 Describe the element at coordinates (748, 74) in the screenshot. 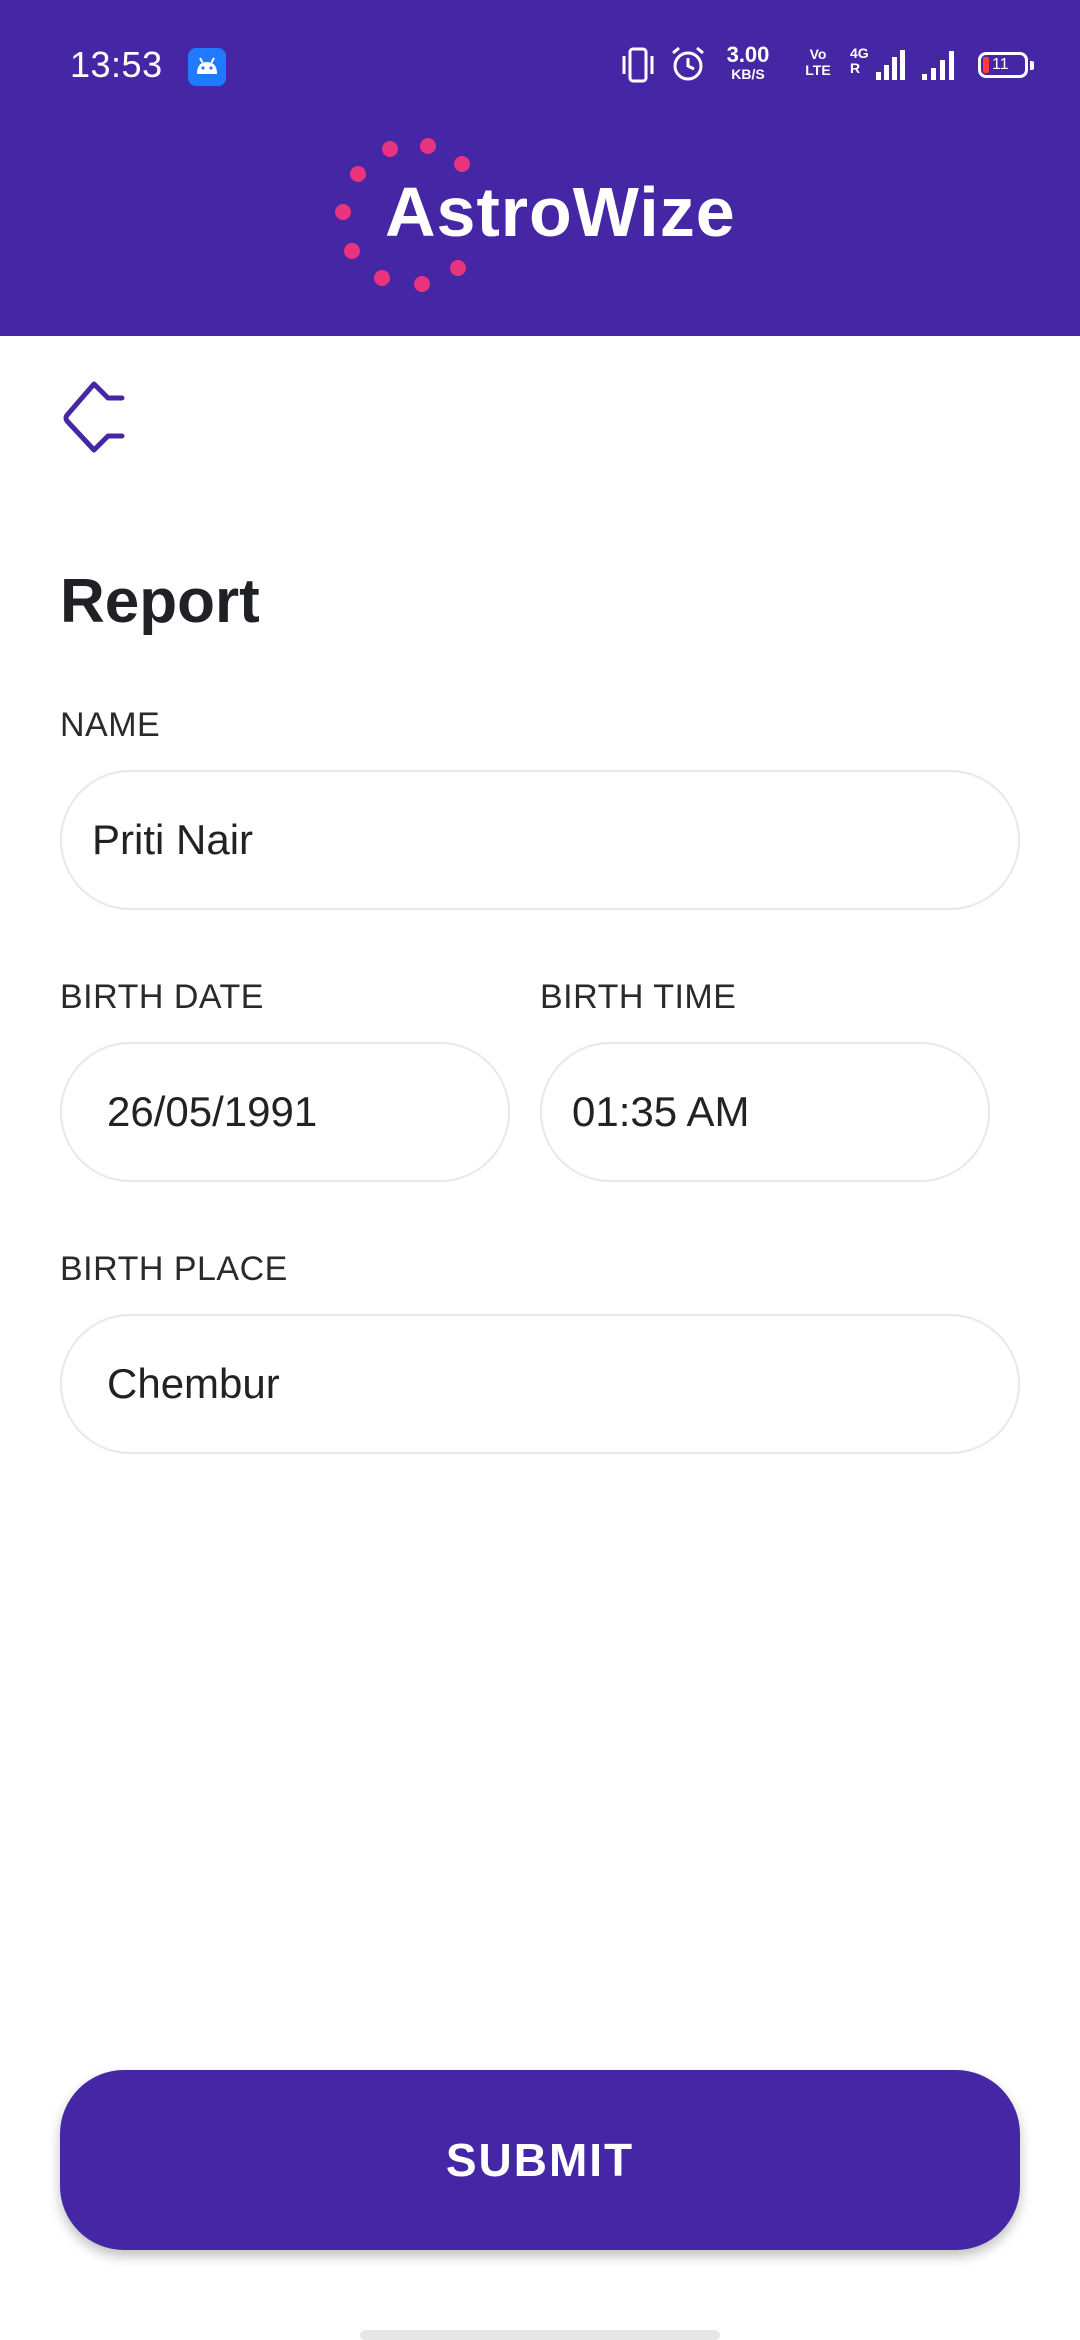

I see `speed-unit: KB/S` at that location.